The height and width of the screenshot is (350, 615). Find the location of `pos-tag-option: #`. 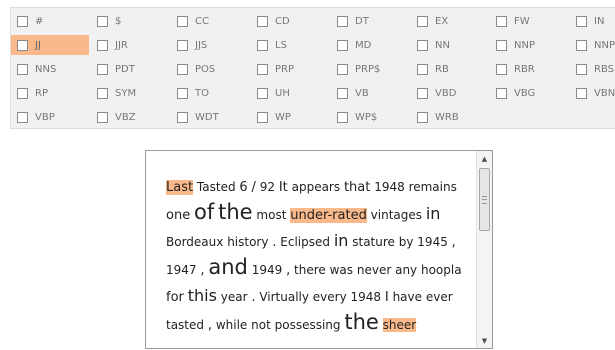

pos-tag-option: # is located at coordinates (50, 21).